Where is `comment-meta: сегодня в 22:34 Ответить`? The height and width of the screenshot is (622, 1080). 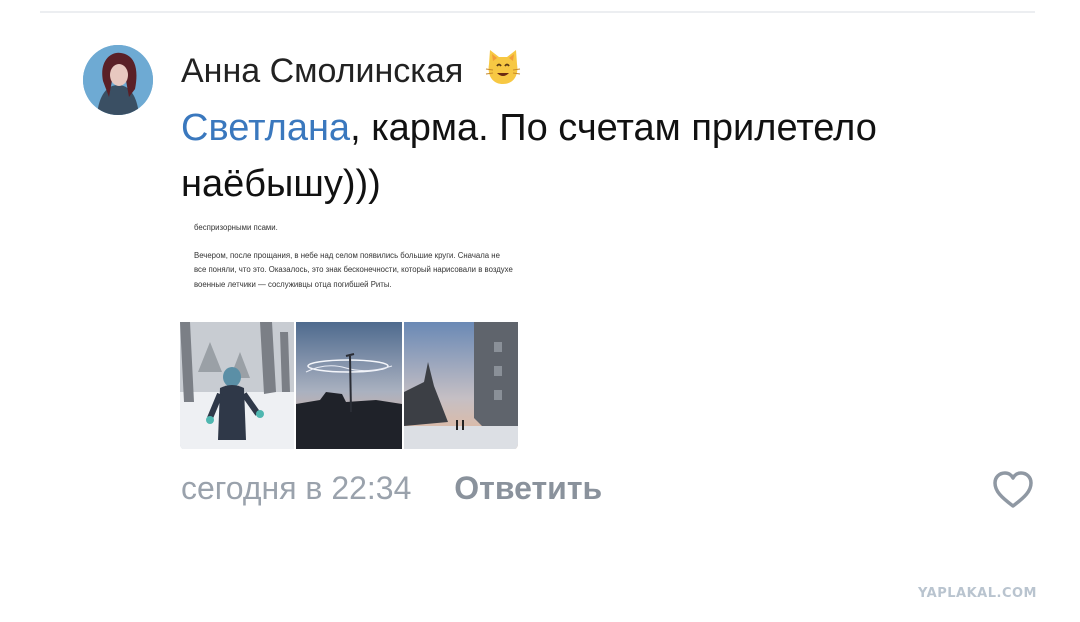
comment-meta: сегодня в 22:34 Ответить is located at coordinates (391, 488).